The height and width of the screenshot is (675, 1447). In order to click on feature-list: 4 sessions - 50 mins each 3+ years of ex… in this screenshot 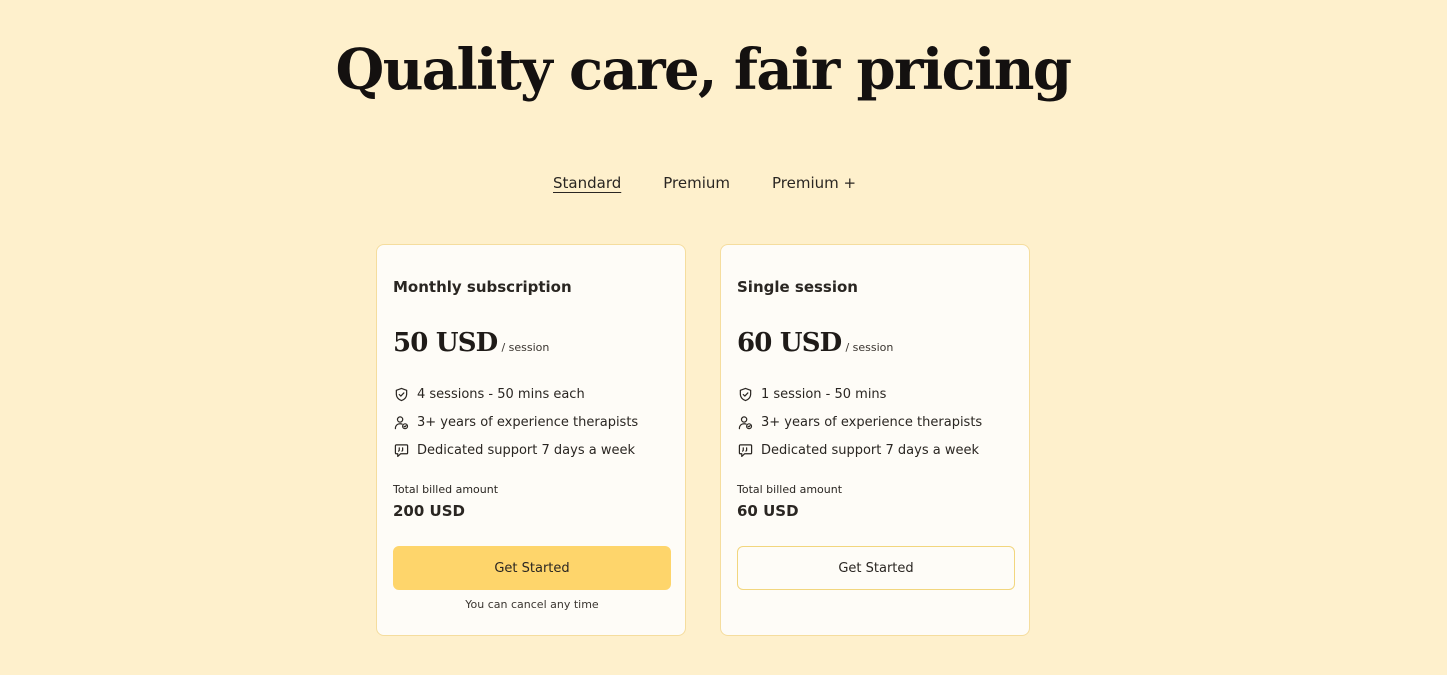, I will do `click(515, 422)`.